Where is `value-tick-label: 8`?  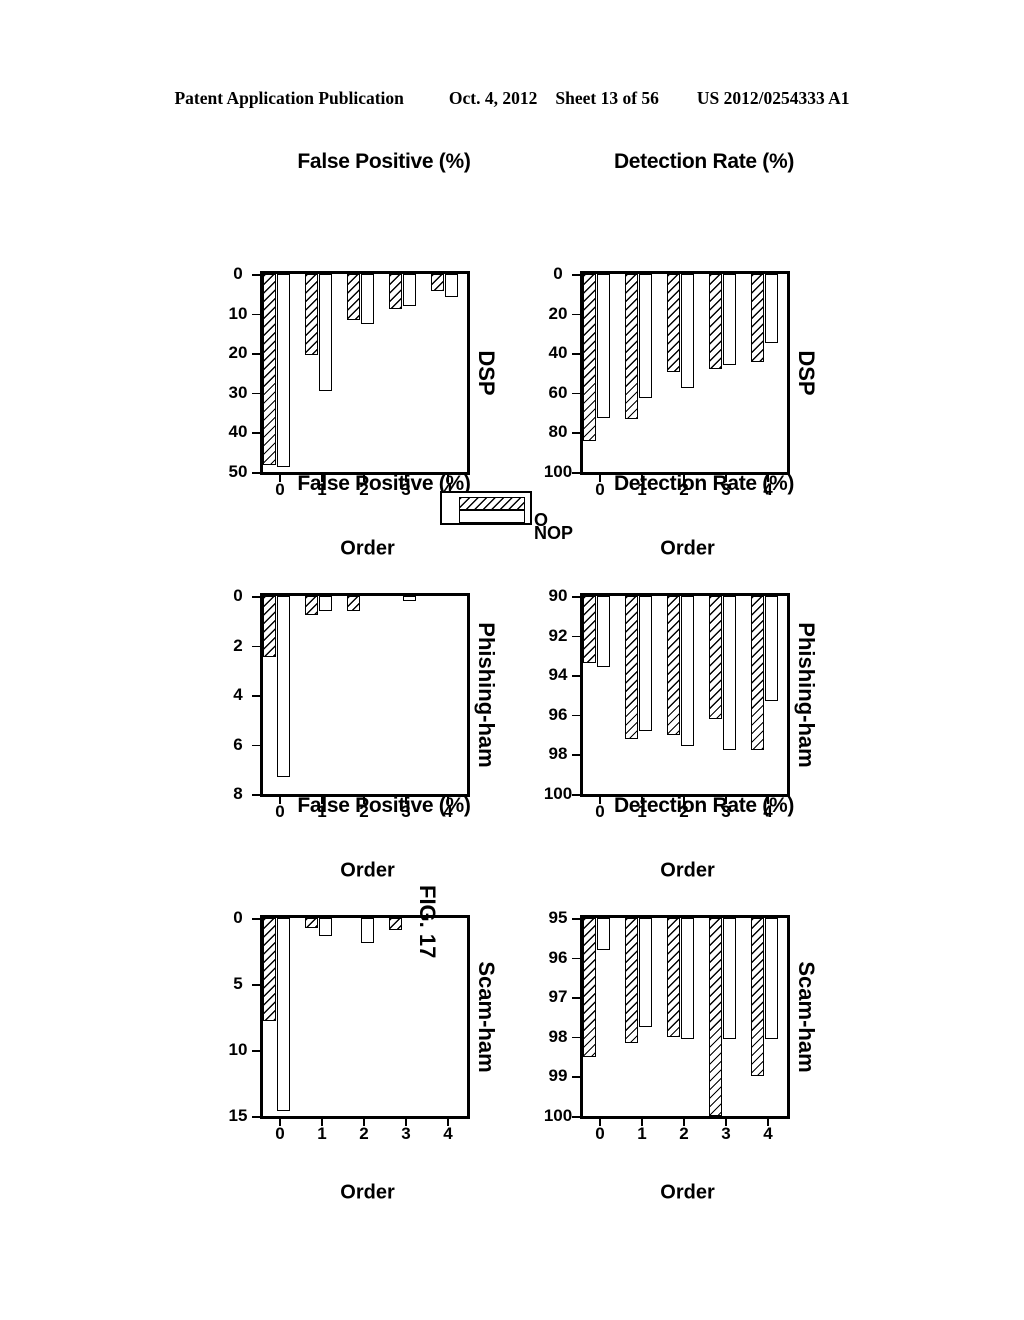 value-tick-label: 8 is located at coordinates (238, 793).